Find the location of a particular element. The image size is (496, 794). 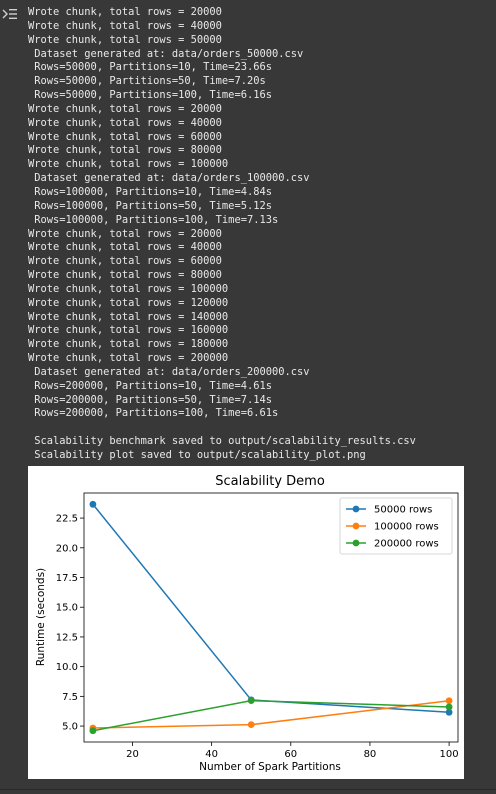

output-collapse-icon is located at coordinates (10, 13).